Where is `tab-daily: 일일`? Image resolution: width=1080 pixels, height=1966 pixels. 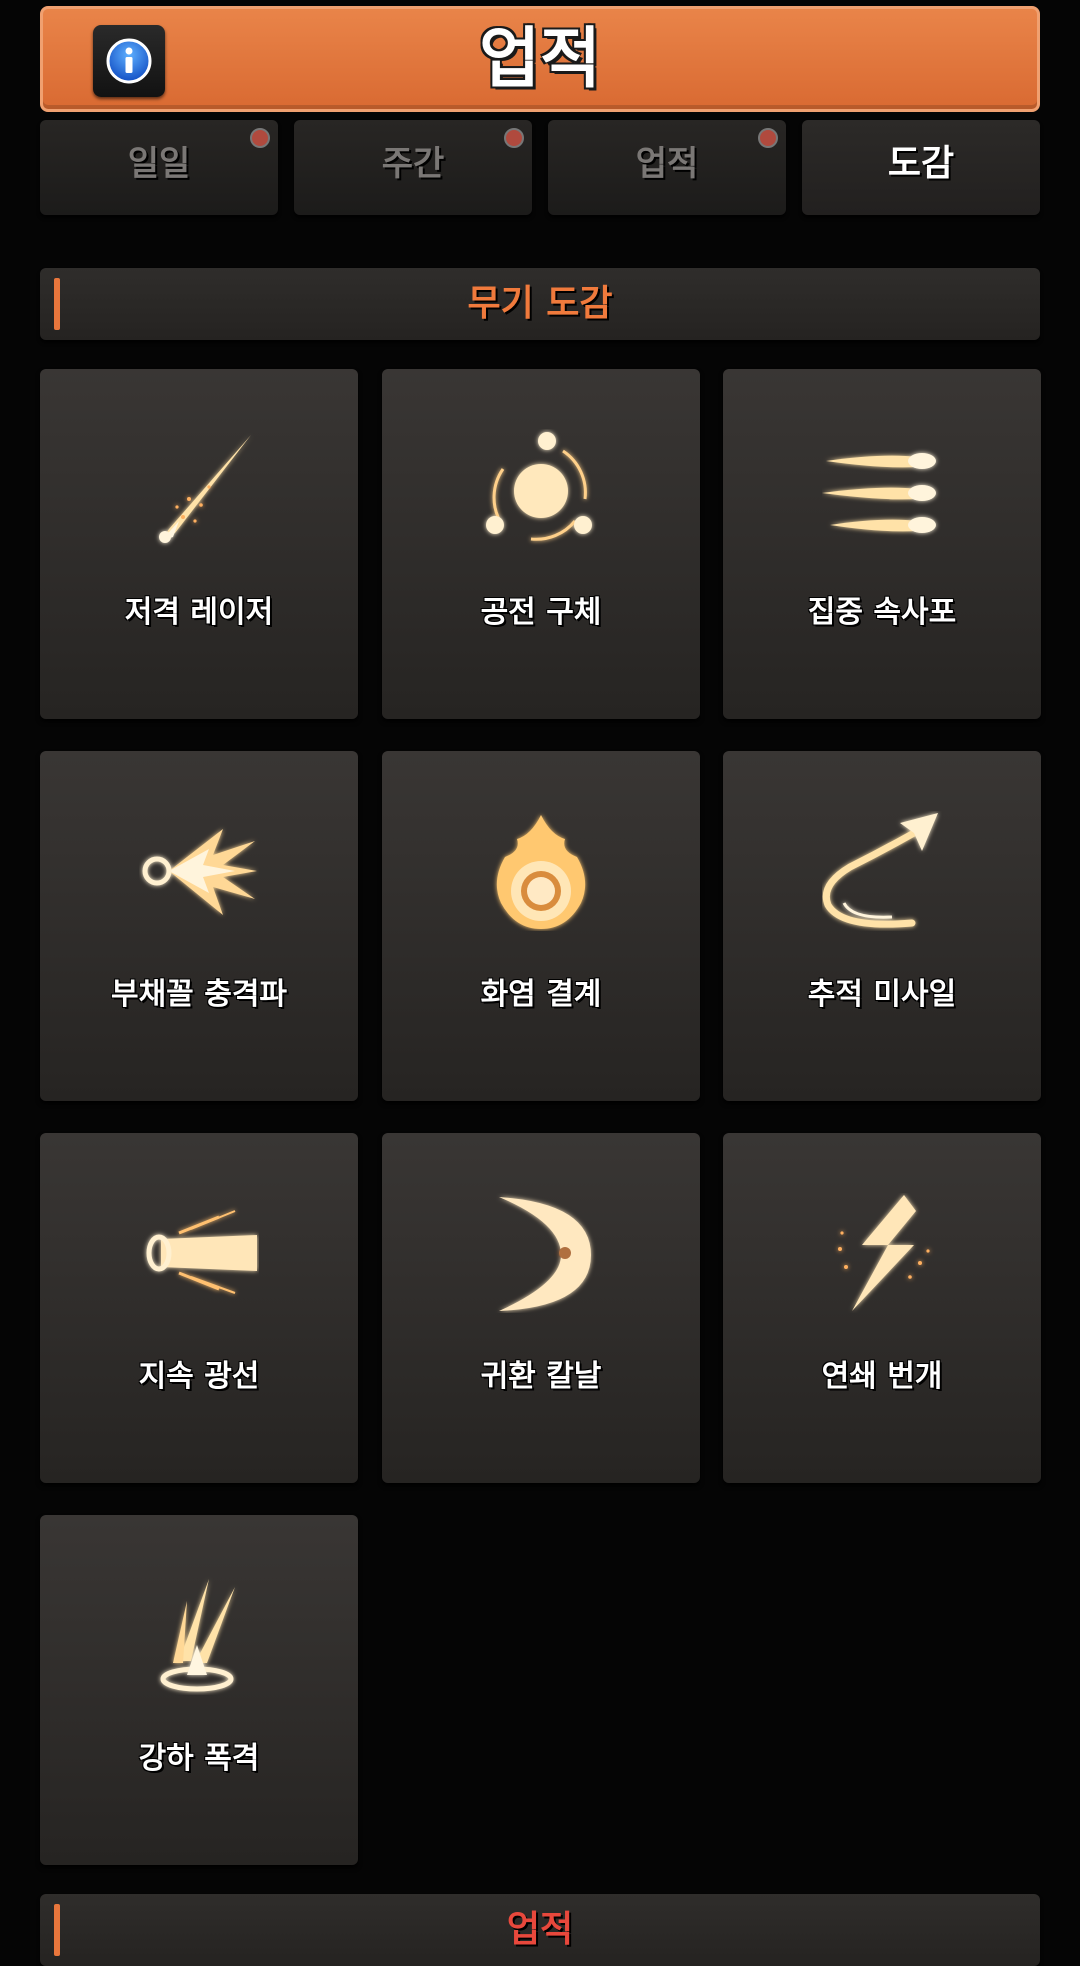 tab-daily: 일일 is located at coordinates (159, 167).